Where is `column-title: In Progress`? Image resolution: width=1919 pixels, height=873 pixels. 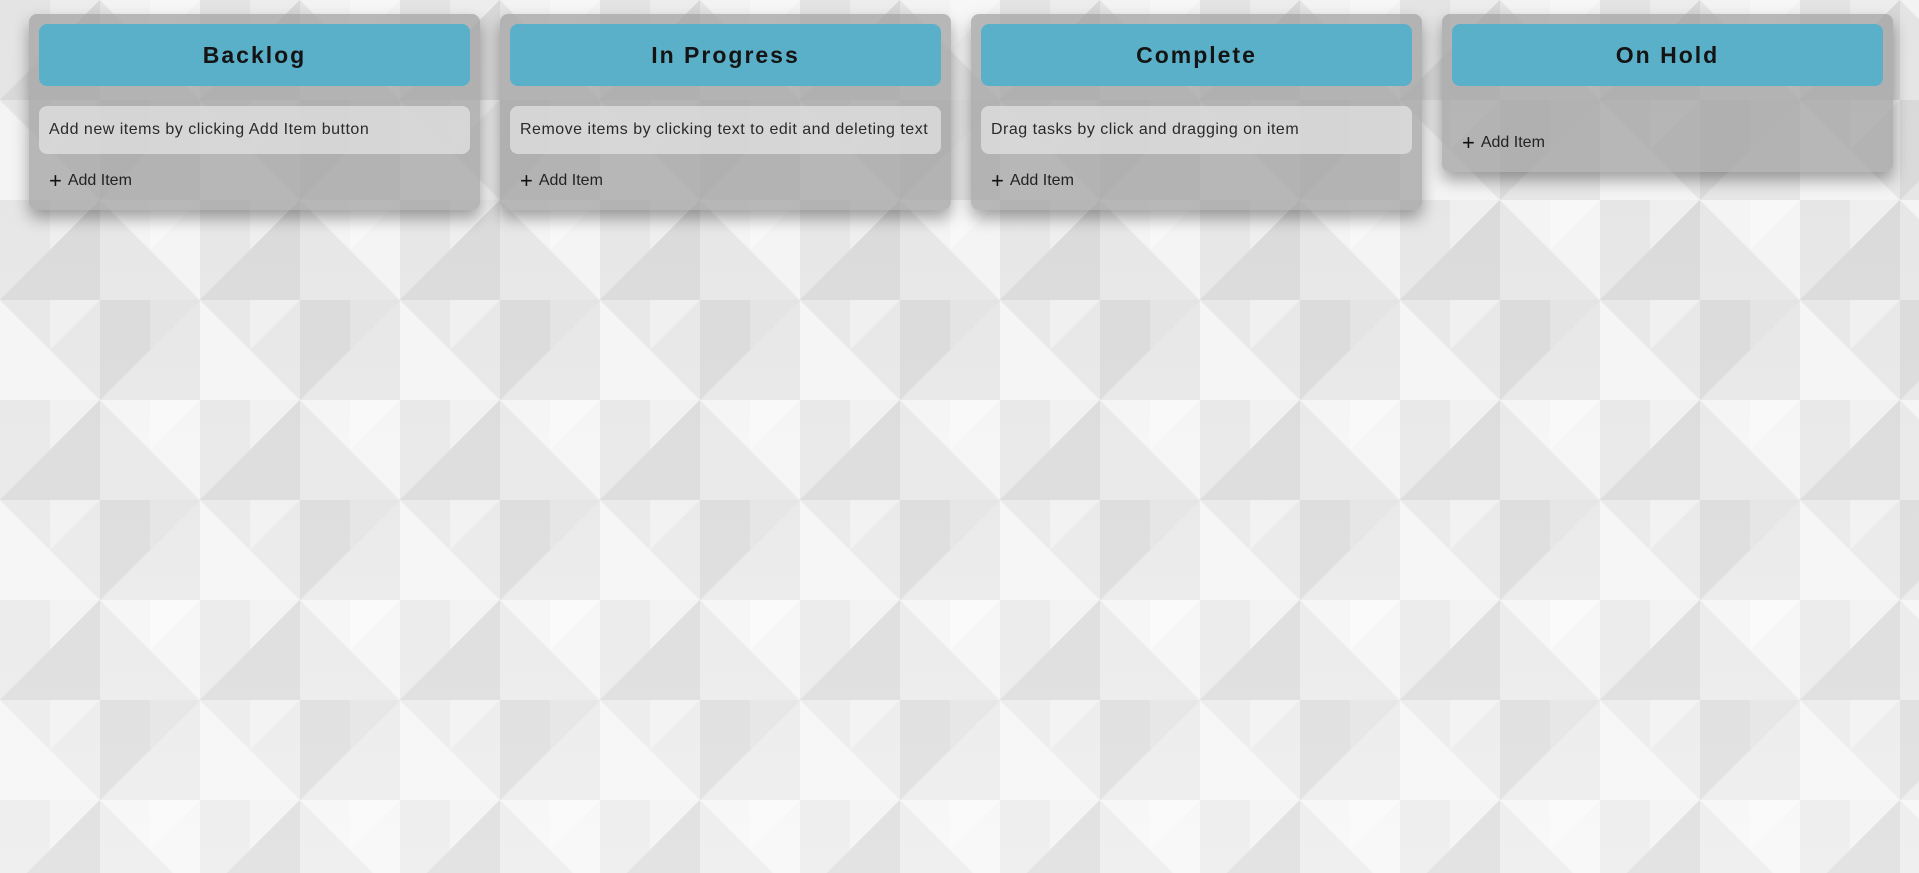
column-title: In Progress is located at coordinates (725, 55).